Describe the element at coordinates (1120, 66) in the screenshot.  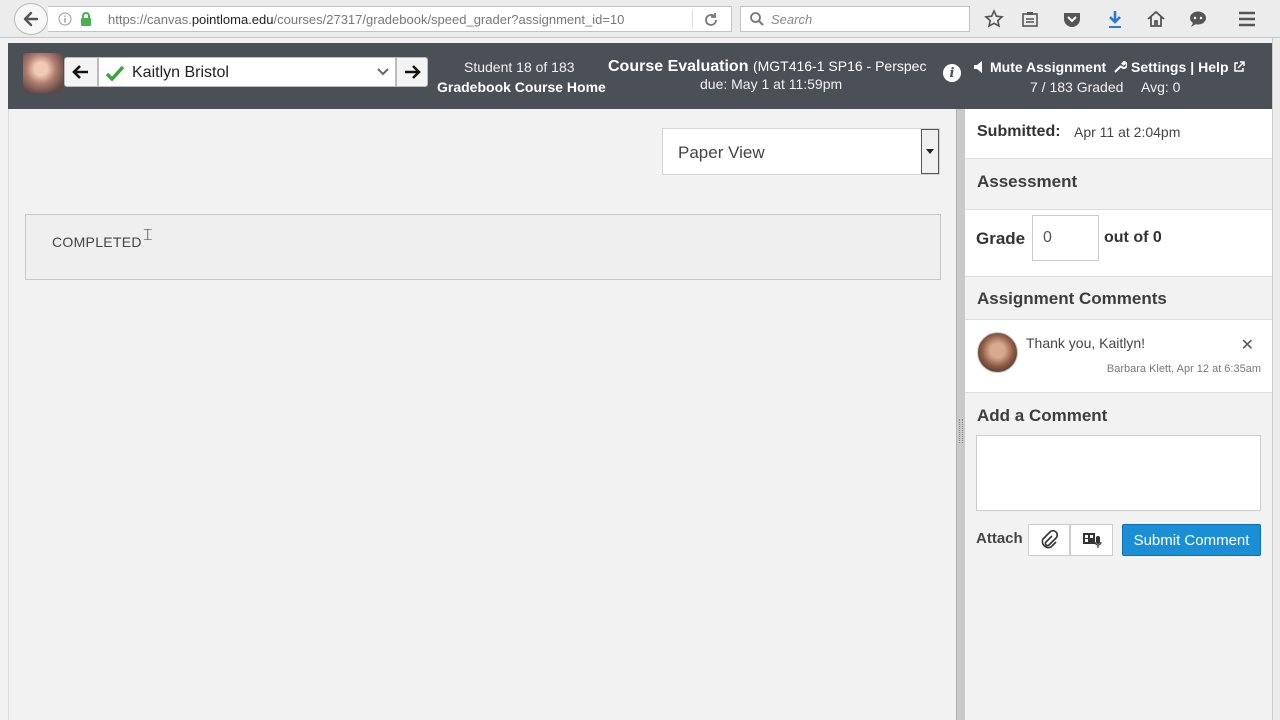
I see `wrench-icon` at that location.